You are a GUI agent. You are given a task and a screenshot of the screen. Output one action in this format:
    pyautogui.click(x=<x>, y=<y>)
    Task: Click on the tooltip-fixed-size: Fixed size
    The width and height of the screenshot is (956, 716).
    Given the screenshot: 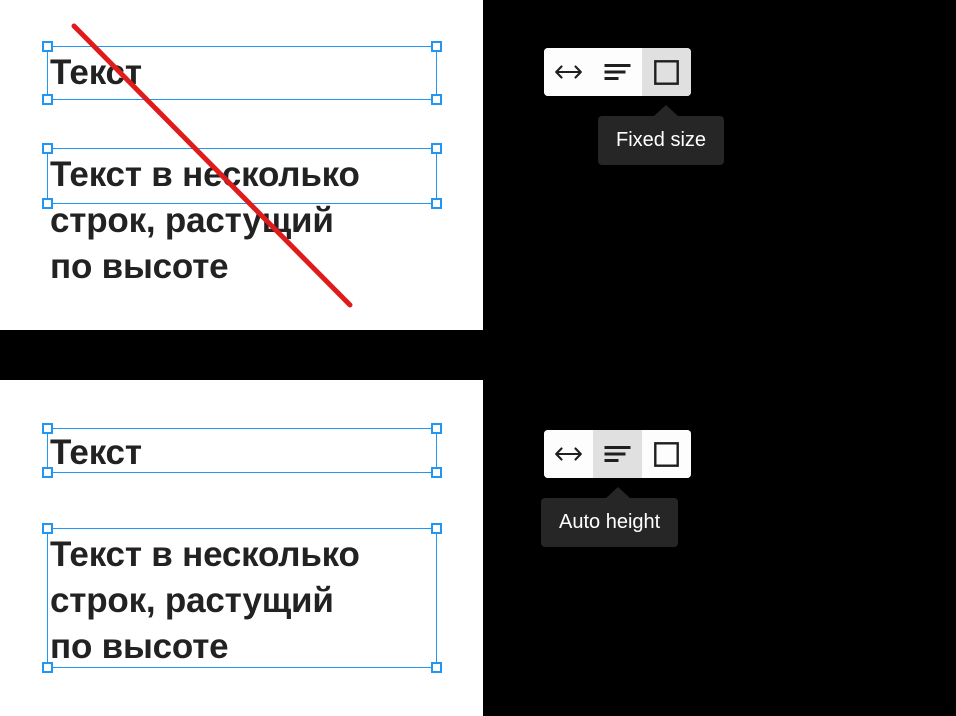 What is the action you would take?
    pyautogui.click(x=661, y=135)
    